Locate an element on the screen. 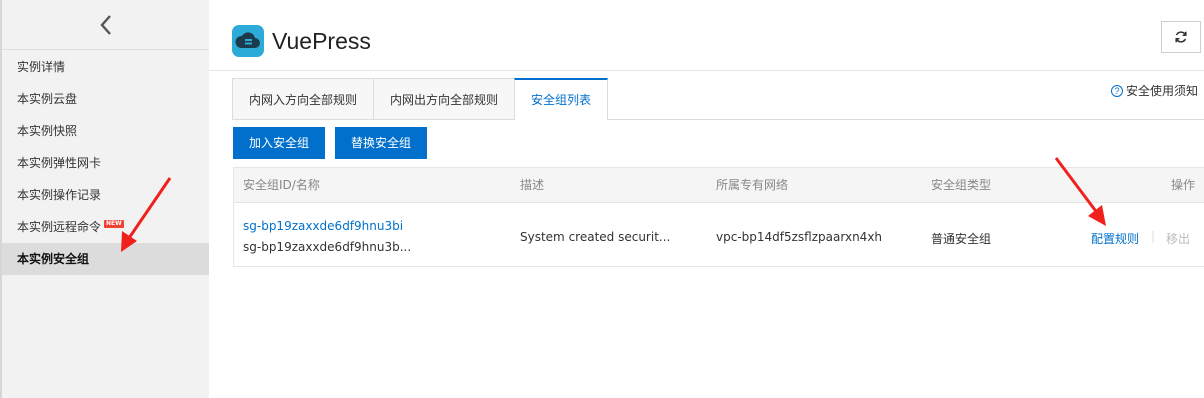 The height and width of the screenshot is (398, 1204). security-group-type: 普通安全组 is located at coordinates (961, 239).